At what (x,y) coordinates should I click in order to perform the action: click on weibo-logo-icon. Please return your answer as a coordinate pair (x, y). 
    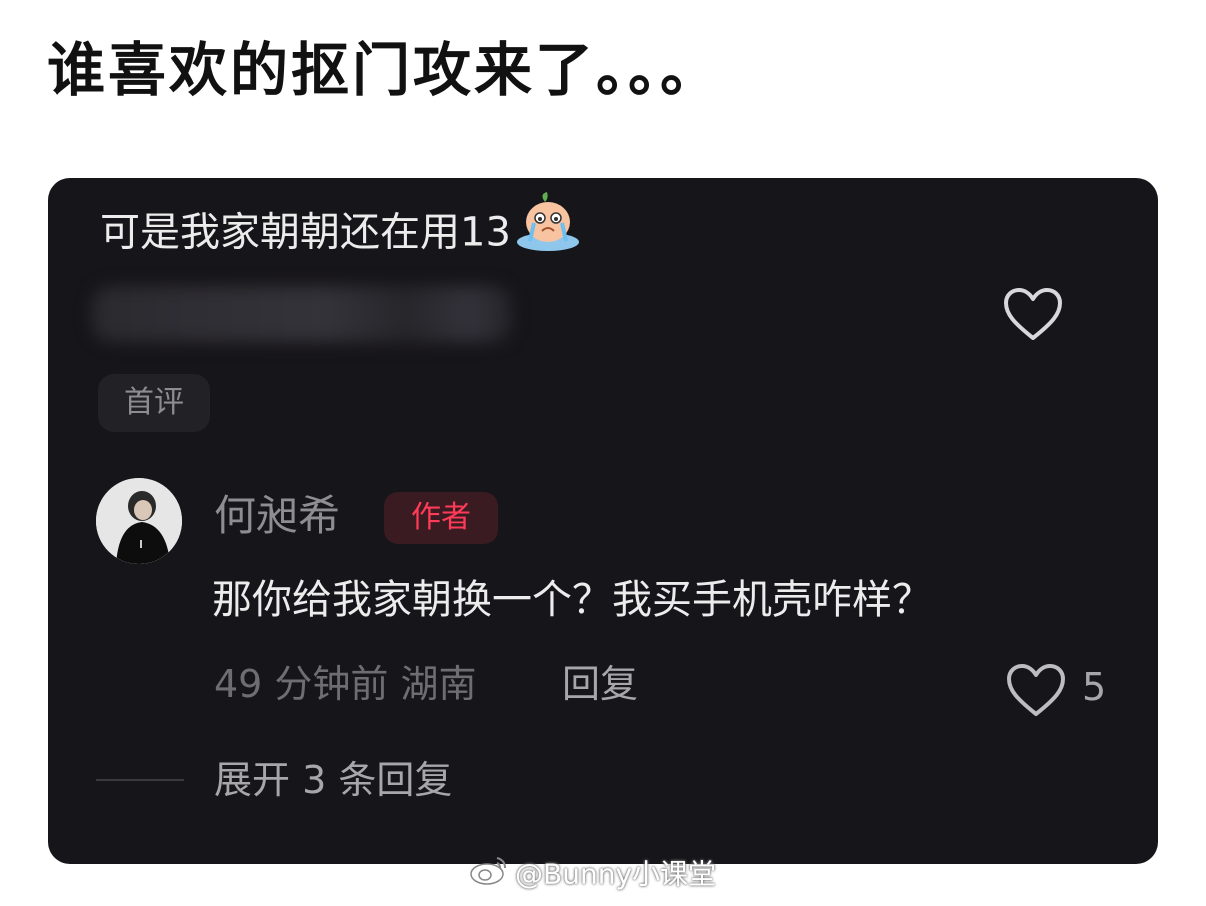
    Looking at the image, I should click on (489, 875).